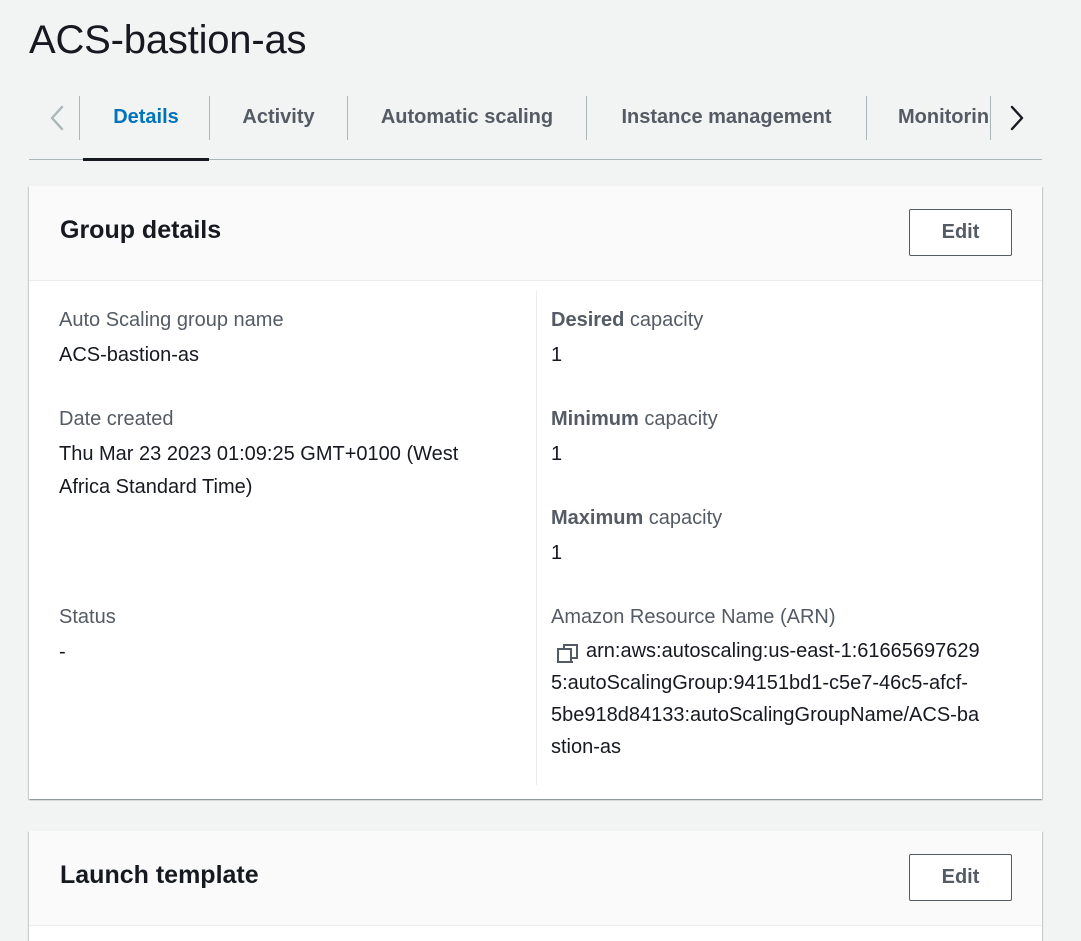  I want to click on tab-scroll-left-button, so click(57, 118).